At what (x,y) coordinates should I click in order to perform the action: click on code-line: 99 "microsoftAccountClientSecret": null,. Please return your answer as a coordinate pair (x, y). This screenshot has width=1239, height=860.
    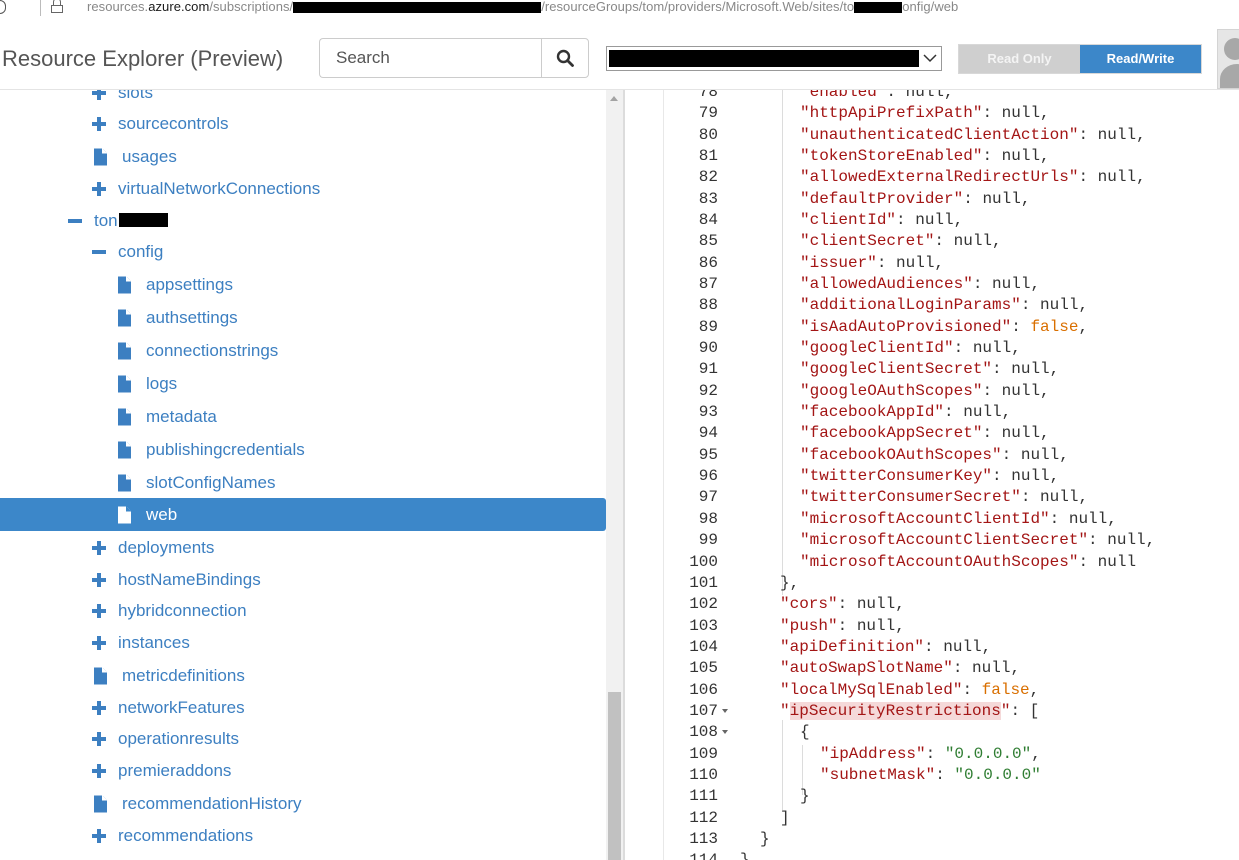
    Looking at the image, I should click on (932, 540).